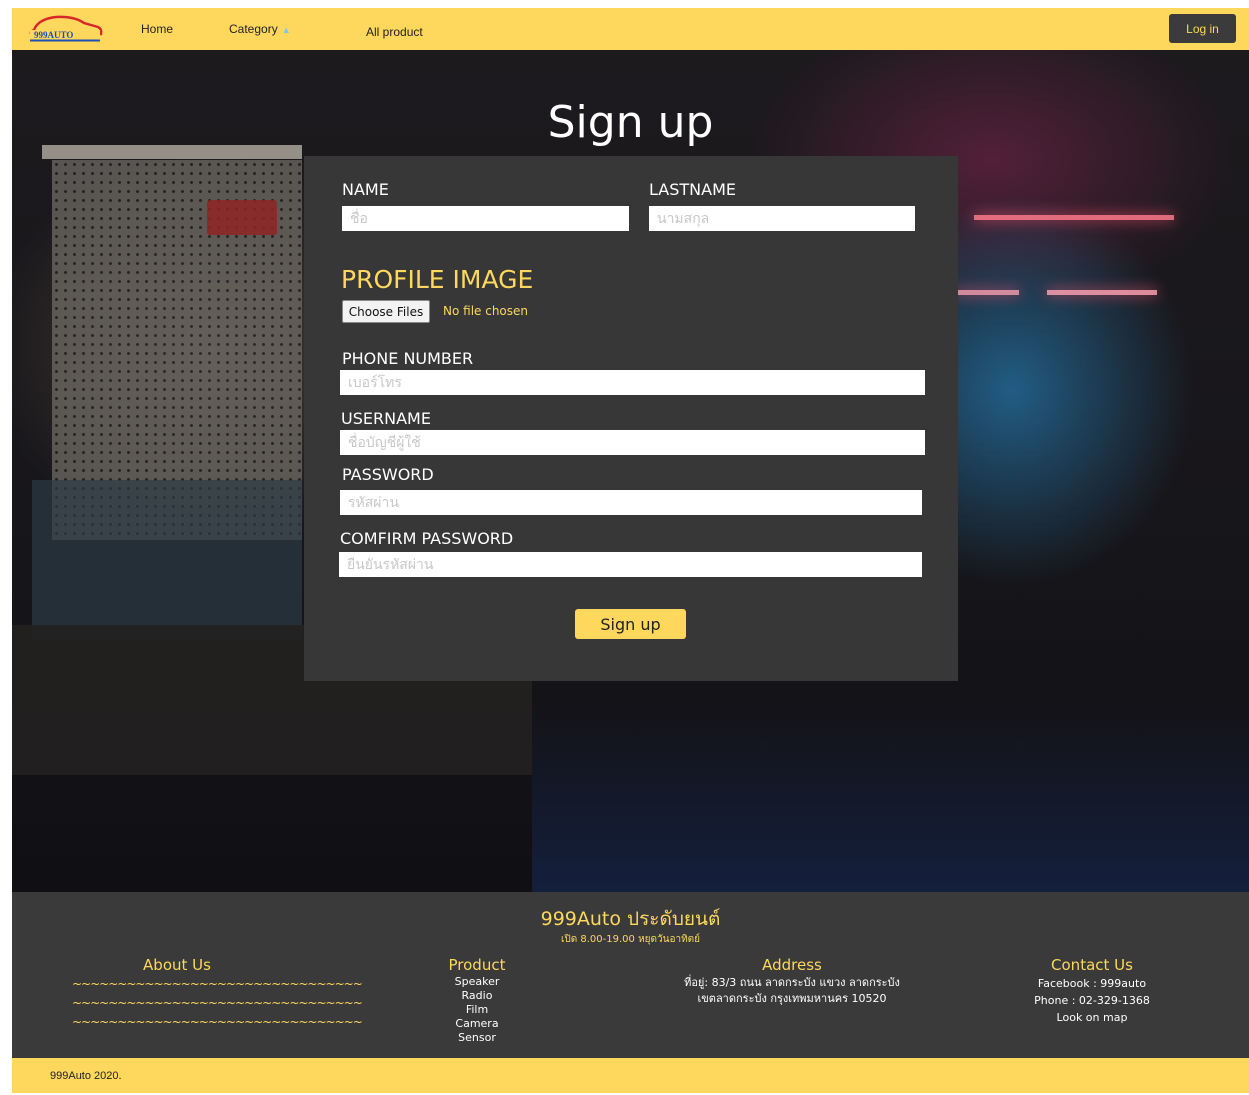  What do you see at coordinates (630, 564) in the screenshot?
I see `confirm-password-input` at bounding box center [630, 564].